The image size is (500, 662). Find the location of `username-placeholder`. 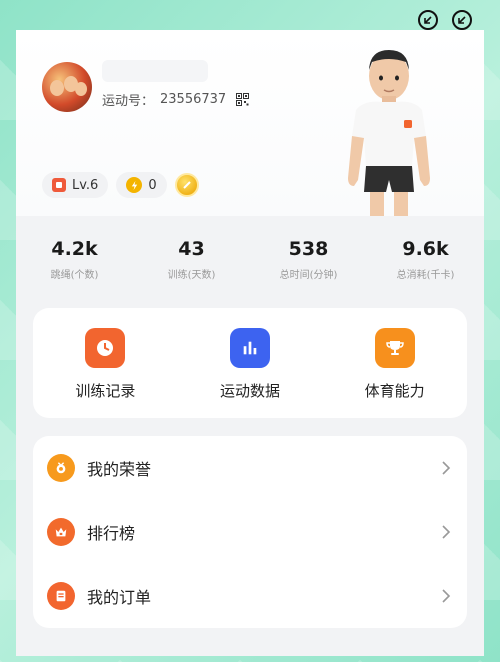

username-placeholder is located at coordinates (155, 71).